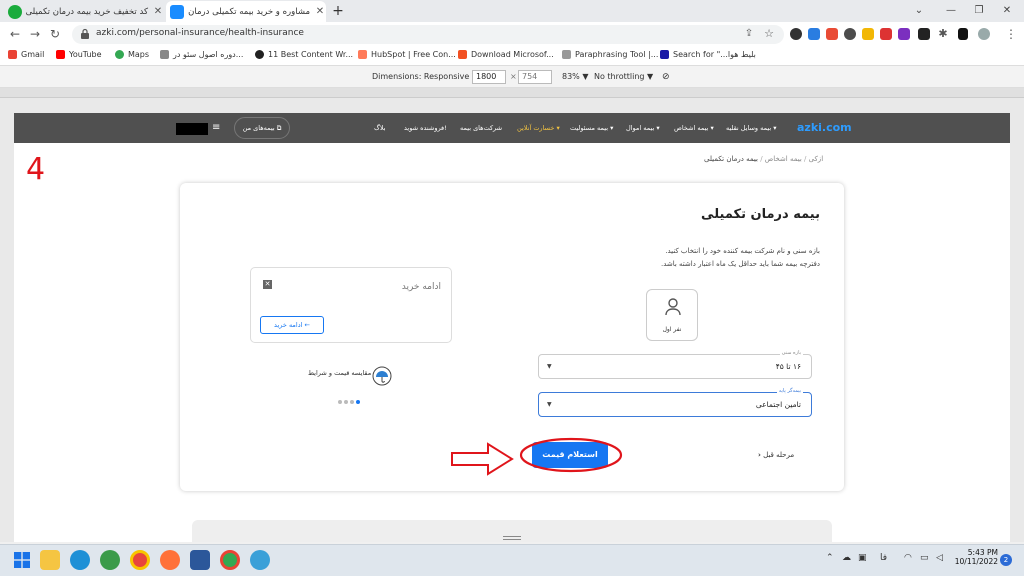 Image resolution: width=1024 pixels, height=576 pixels. I want to click on cloud-icon: ☁, so click(846, 558).